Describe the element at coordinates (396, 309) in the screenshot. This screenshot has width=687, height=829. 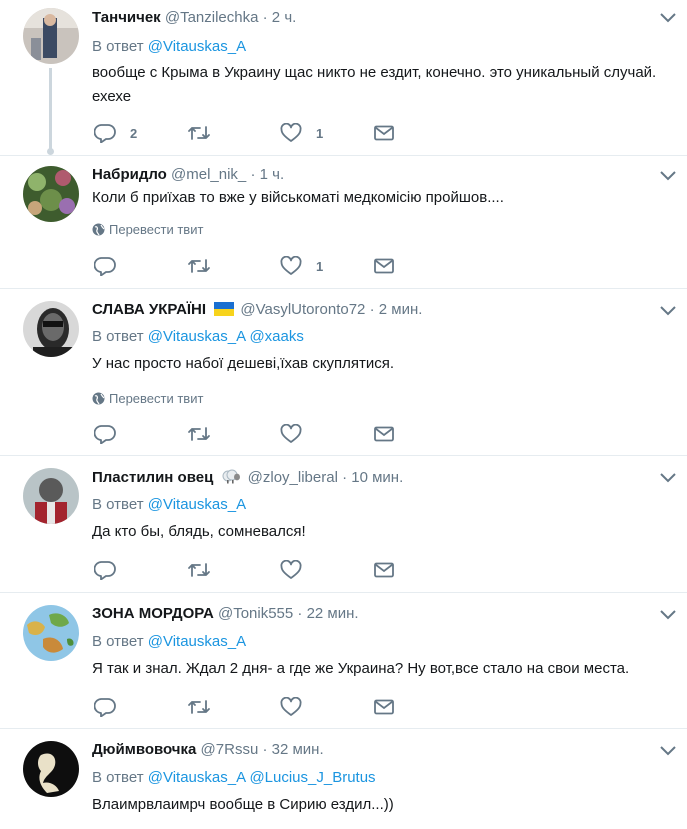
I see `timestamp: · 2 мин.` at that location.